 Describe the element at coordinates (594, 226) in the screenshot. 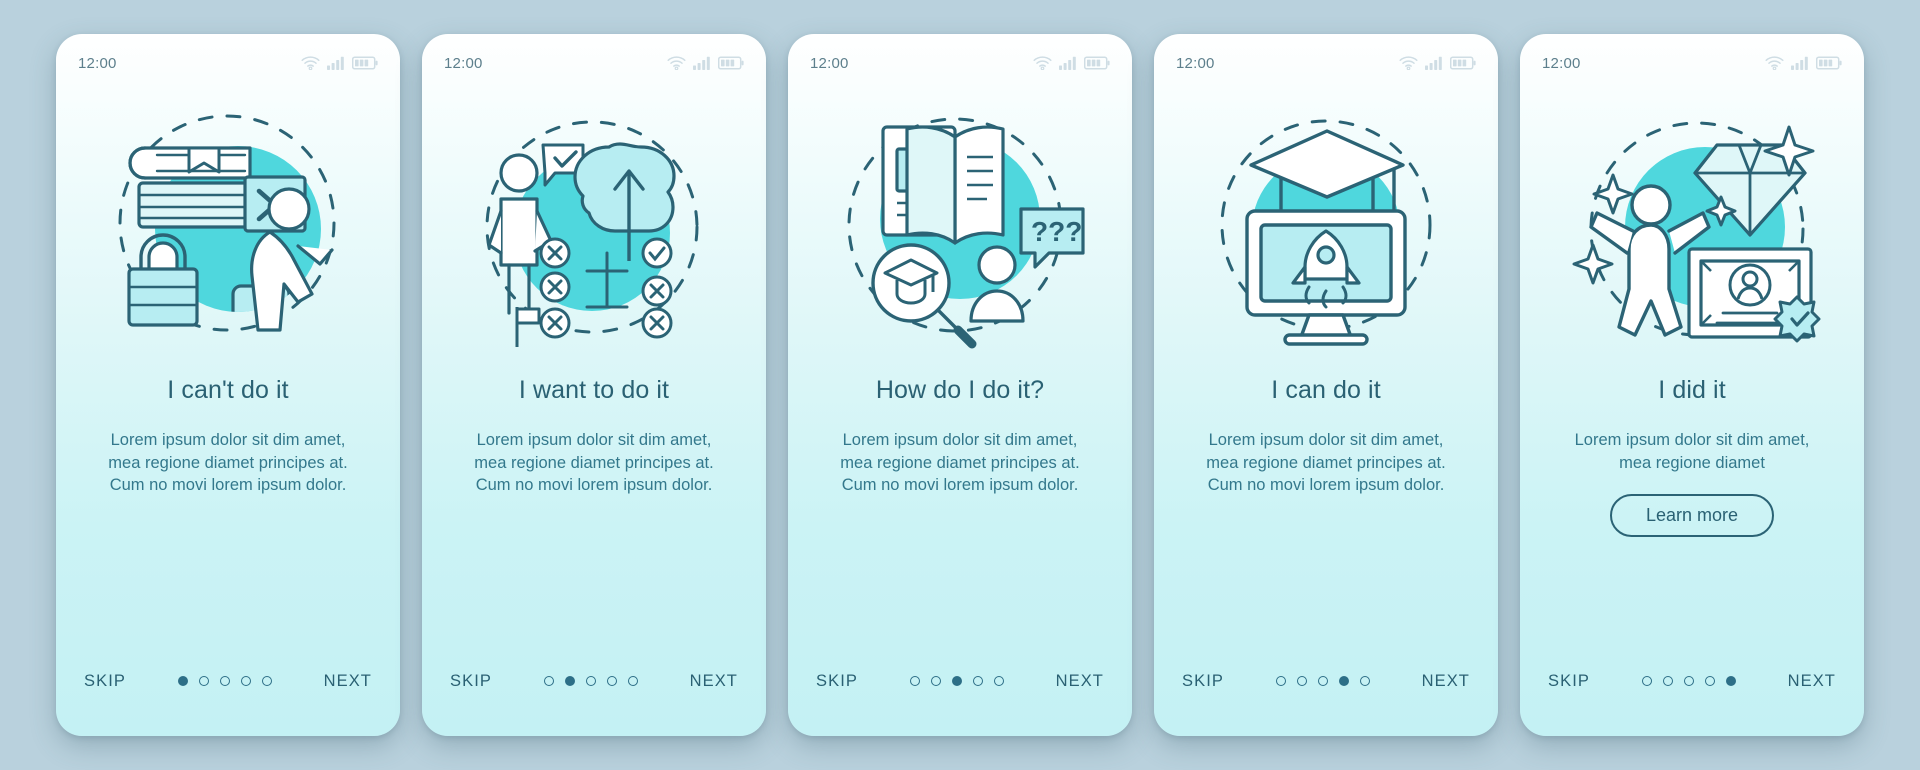

I see `illustration-person-brain-flowchart` at that location.